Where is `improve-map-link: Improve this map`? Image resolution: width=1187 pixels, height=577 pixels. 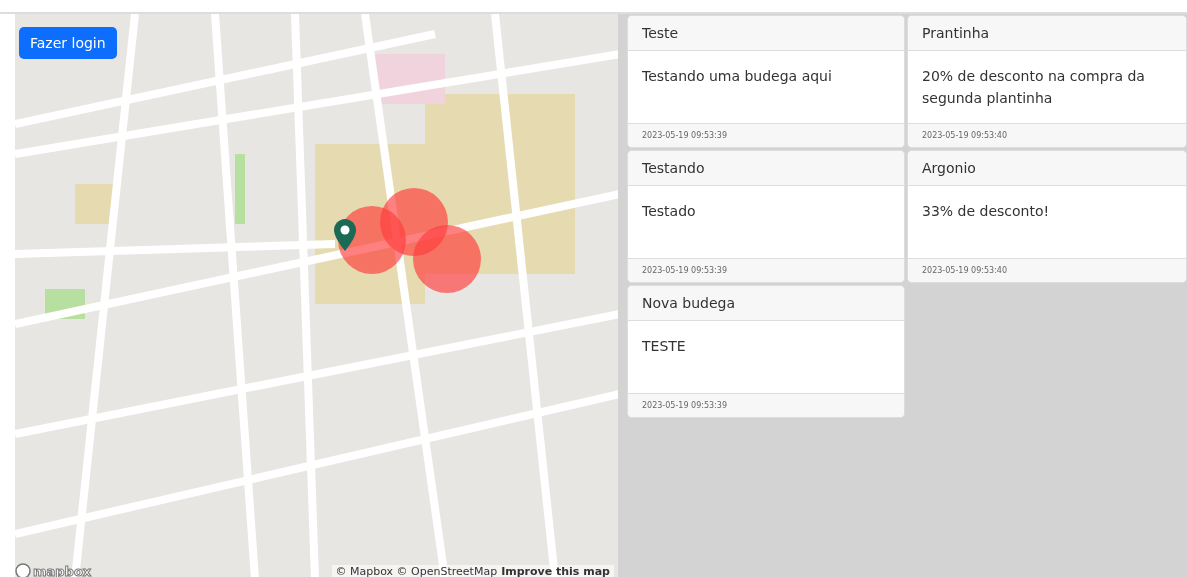 improve-map-link: Improve this map is located at coordinates (555, 571).